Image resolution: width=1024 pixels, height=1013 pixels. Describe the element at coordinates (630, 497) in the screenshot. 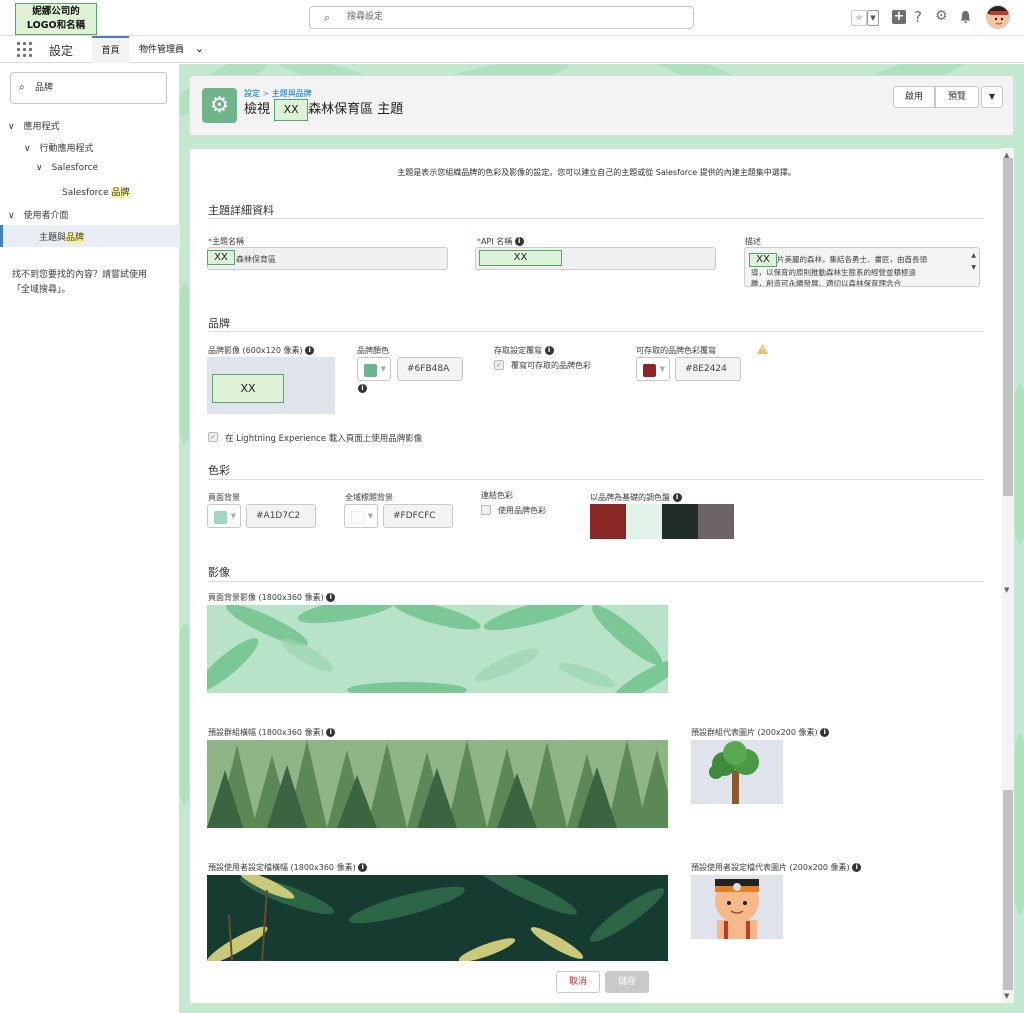

I see `palette-label-text: 以品牌為基礎的調色盤` at that location.